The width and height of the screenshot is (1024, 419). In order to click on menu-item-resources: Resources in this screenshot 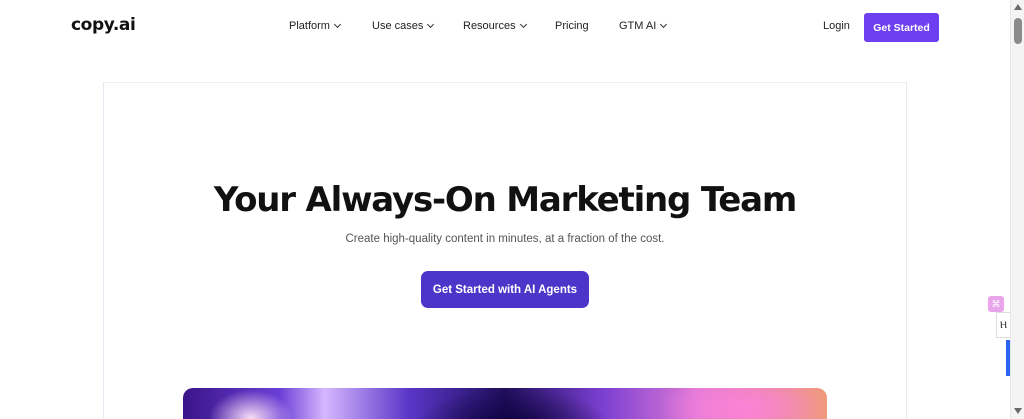, I will do `click(495, 26)`.